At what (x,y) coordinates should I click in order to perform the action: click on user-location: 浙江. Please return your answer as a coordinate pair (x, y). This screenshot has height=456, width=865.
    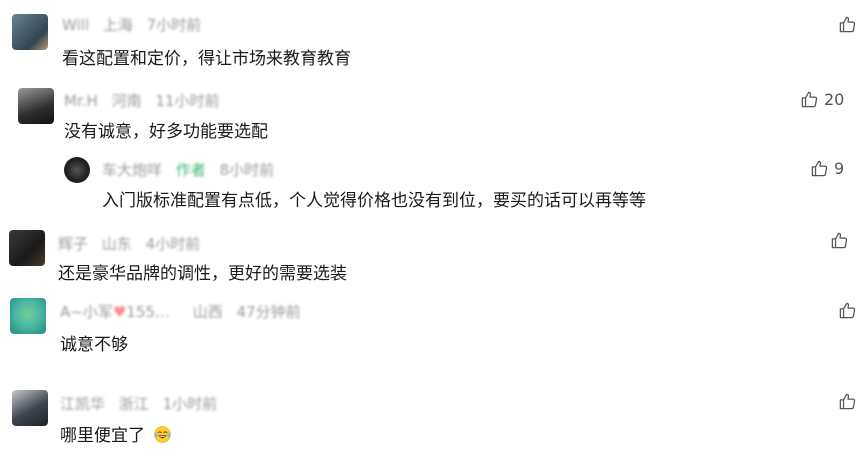
    Looking at the image, I should click on (133, 404).